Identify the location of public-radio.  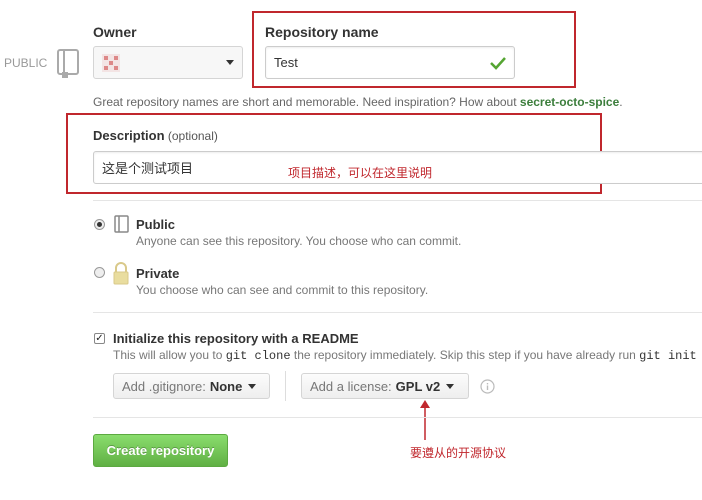
(99, 224).